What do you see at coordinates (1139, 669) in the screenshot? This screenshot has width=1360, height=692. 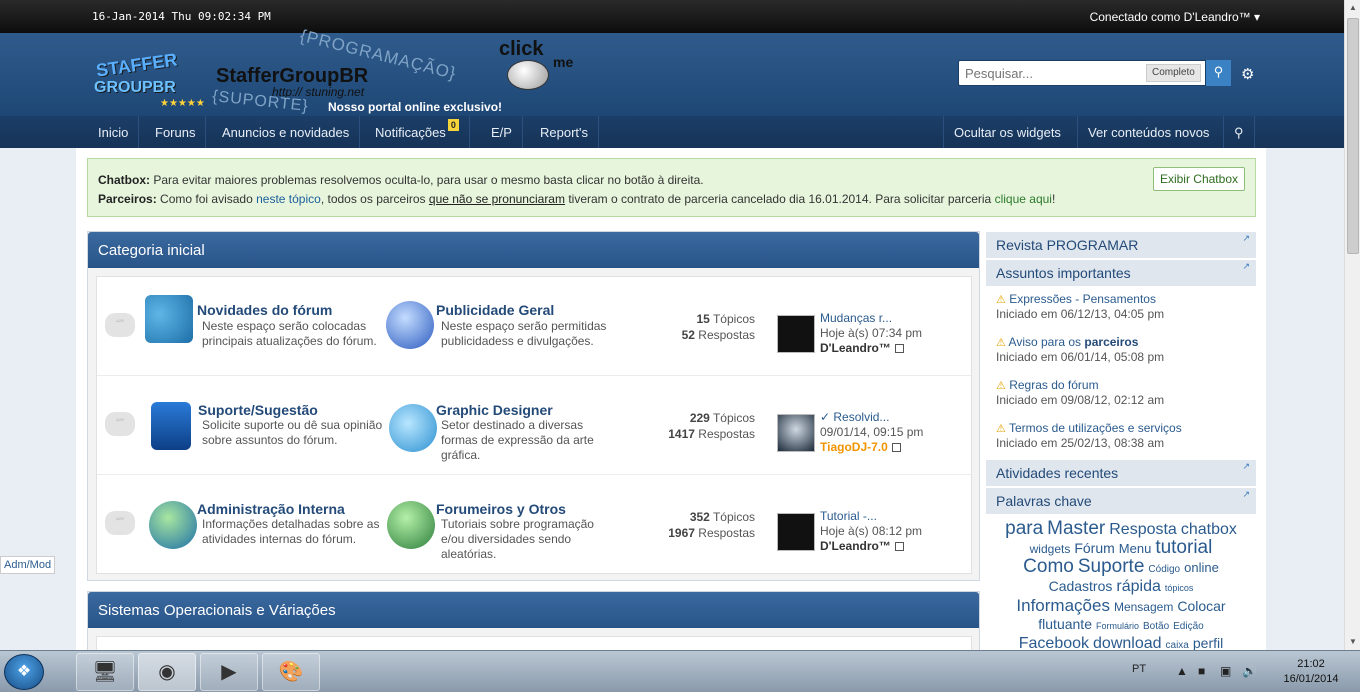 I see `language-indicator: PT` at bounding box center [1139, 669].